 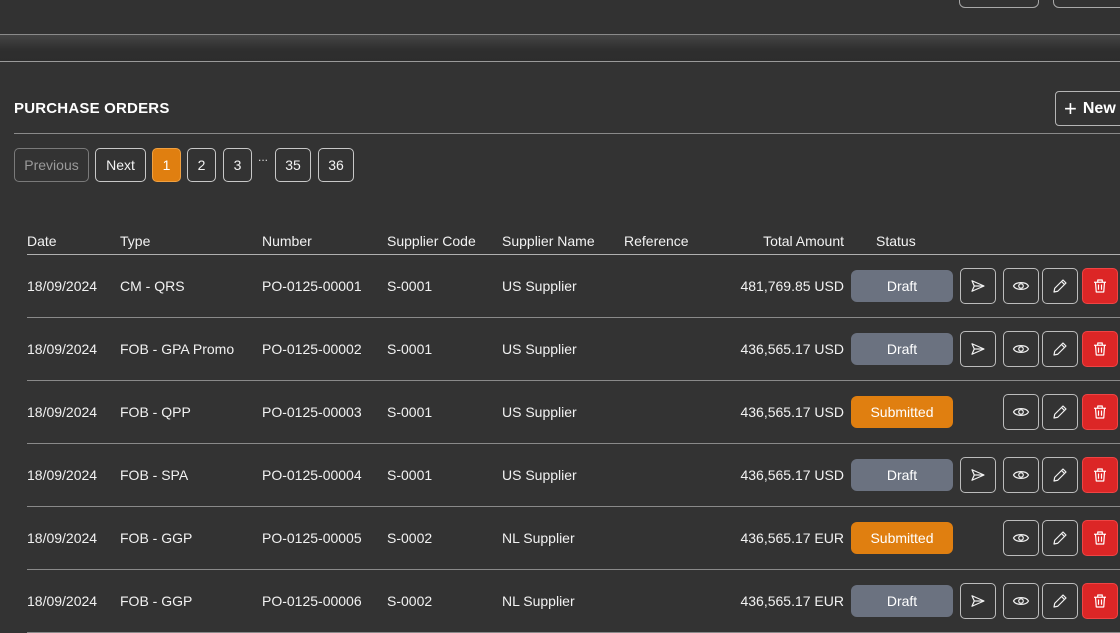 What do you see at coordinates (191, 241) in the screenshot?
I see `header-type: Type` at bounding box center [191, 241].